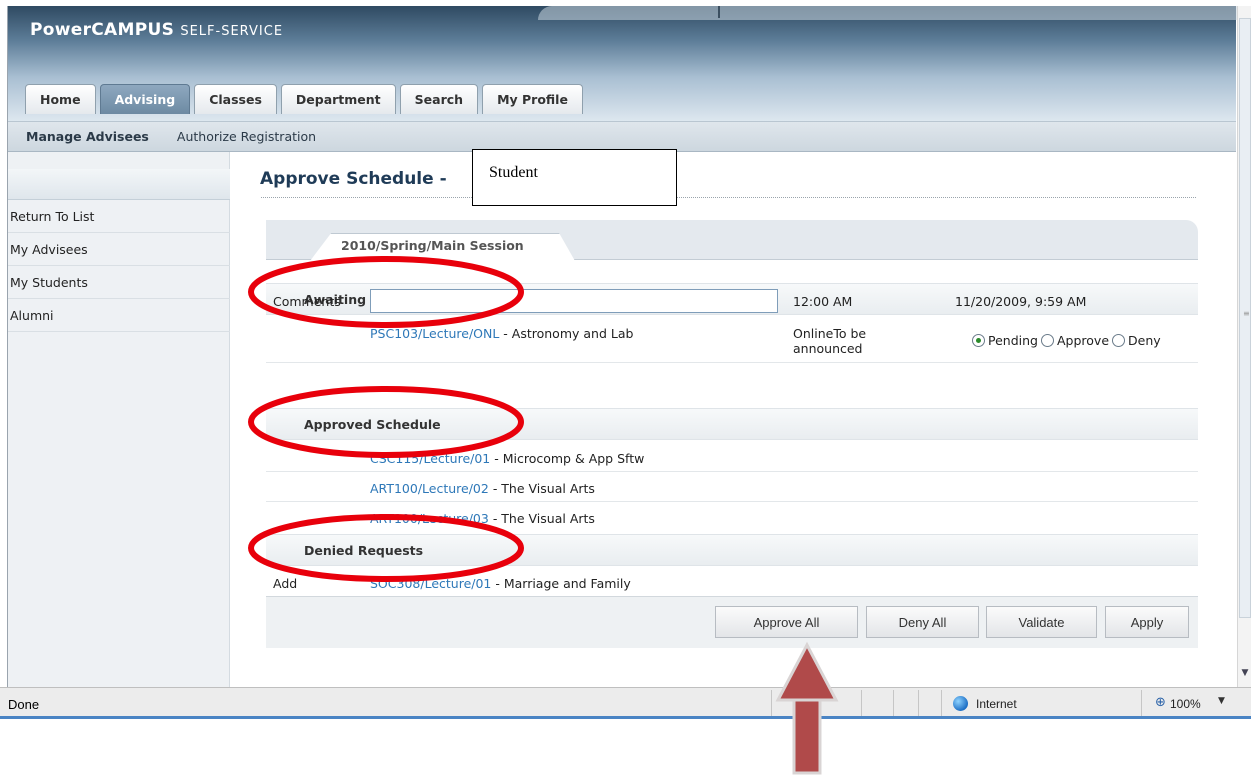  I want to click on security-zone-label: Internet, so click(996, 704).